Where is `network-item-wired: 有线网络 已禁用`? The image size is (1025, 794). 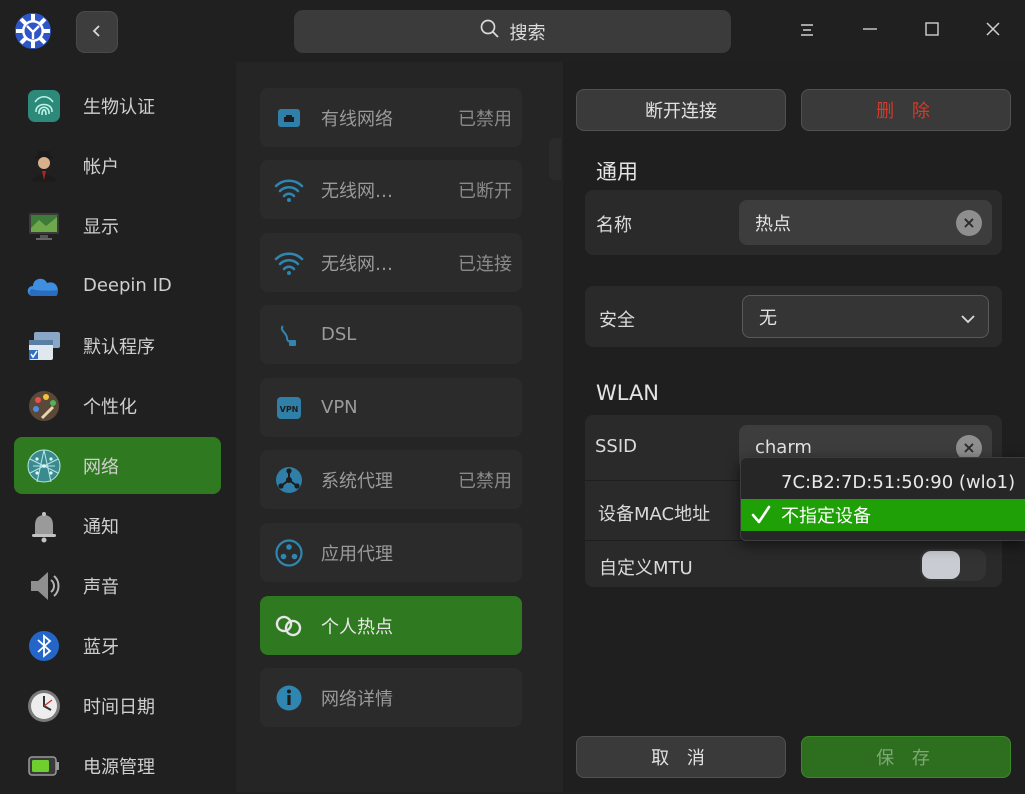 network-item-wired: 有线网络 已禁用 is located at coordinates (391, 117).